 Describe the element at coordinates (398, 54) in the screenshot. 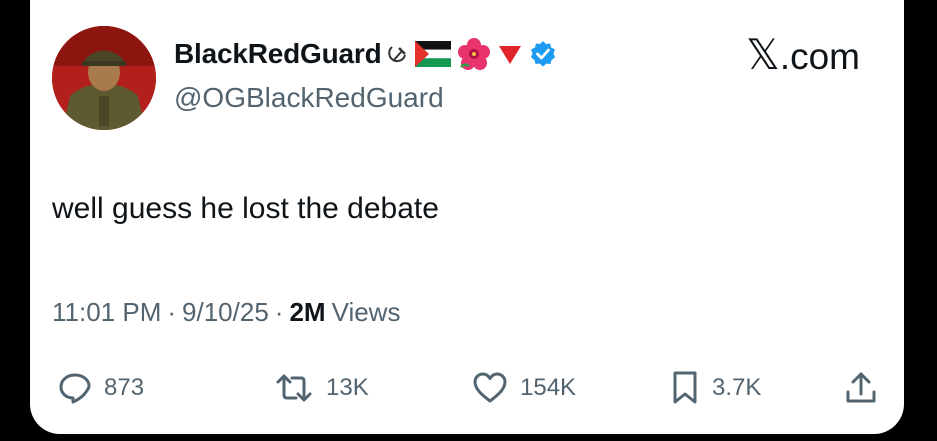

I see `hammer-sickle-icon` at that location.